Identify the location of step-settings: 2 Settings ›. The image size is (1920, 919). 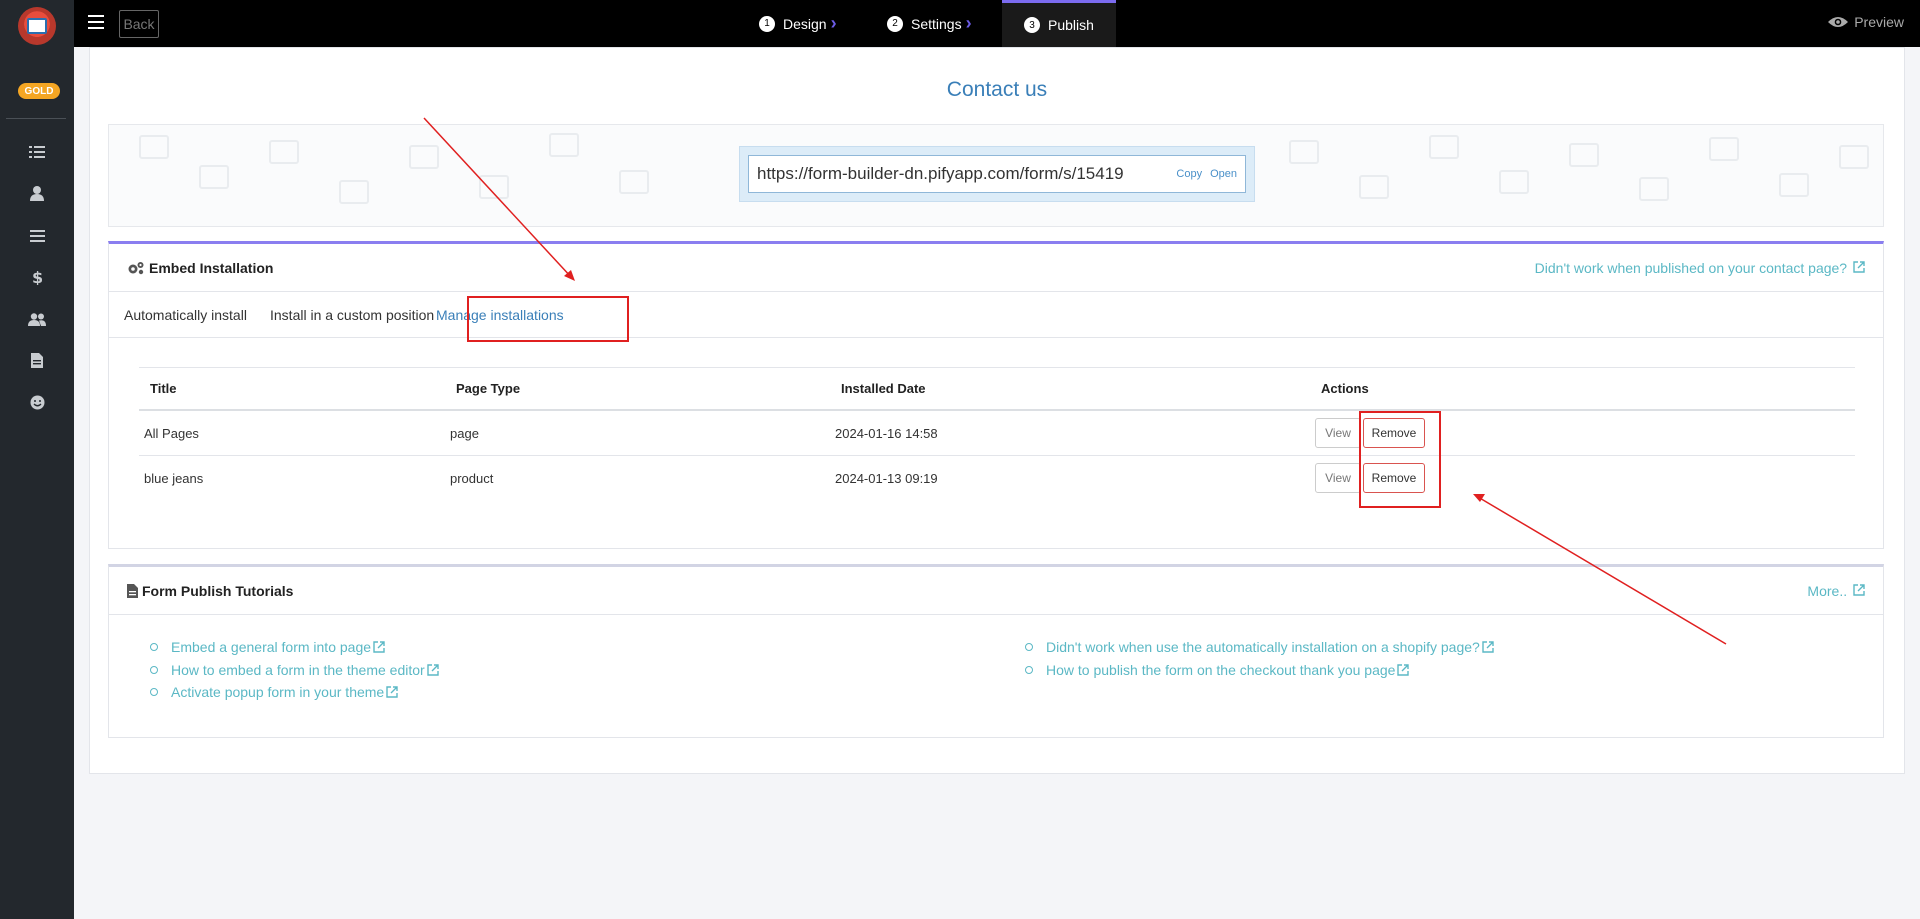
(929, 23).